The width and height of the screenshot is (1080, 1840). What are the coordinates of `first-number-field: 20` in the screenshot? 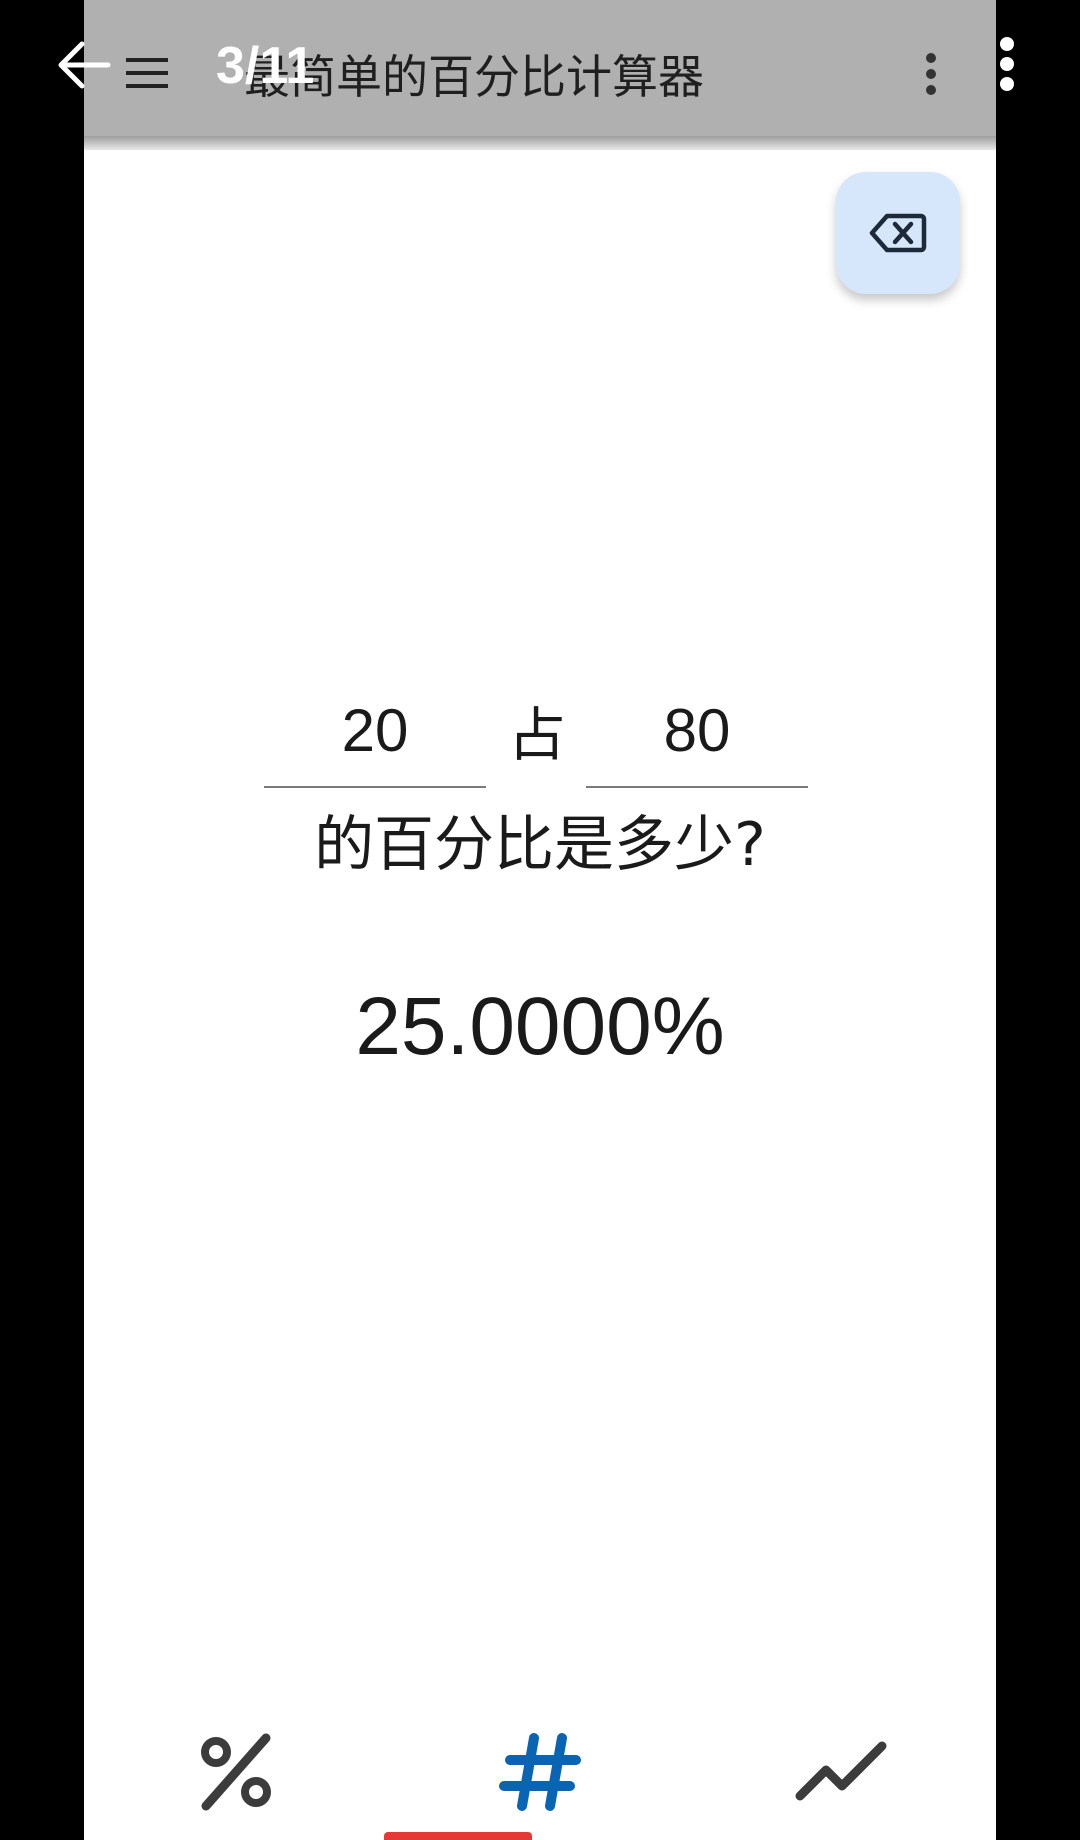 It's located at (375, 732).